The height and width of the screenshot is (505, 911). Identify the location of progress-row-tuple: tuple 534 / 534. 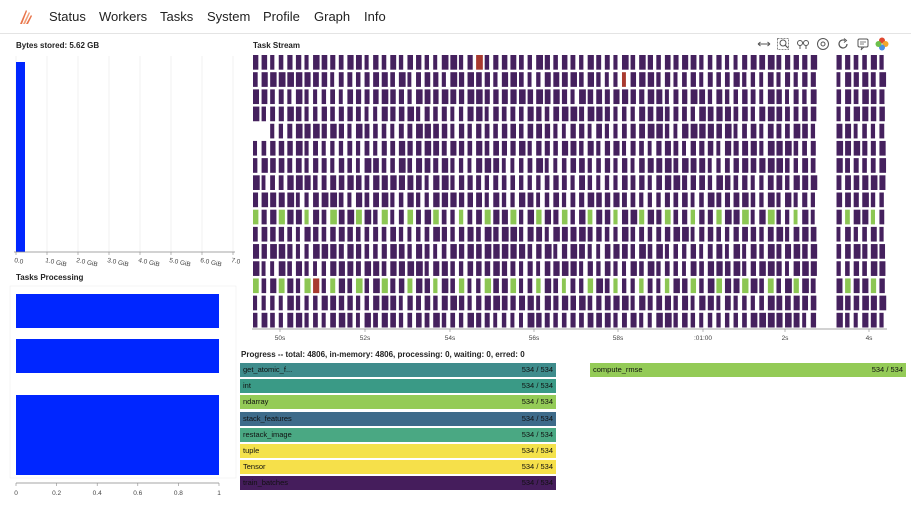
(398, 451).